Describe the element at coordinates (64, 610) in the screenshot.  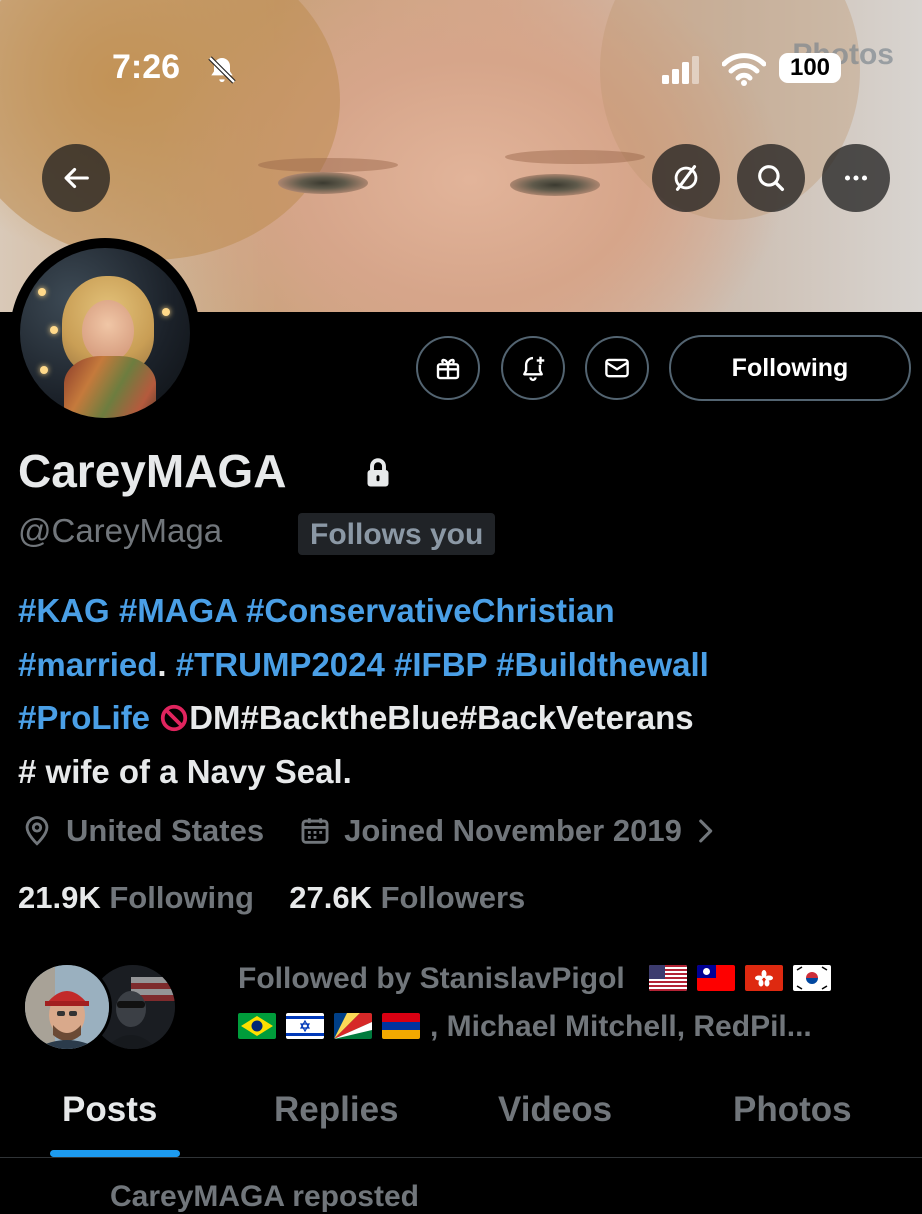
I see `hashtag-link: #KAG` at that location.